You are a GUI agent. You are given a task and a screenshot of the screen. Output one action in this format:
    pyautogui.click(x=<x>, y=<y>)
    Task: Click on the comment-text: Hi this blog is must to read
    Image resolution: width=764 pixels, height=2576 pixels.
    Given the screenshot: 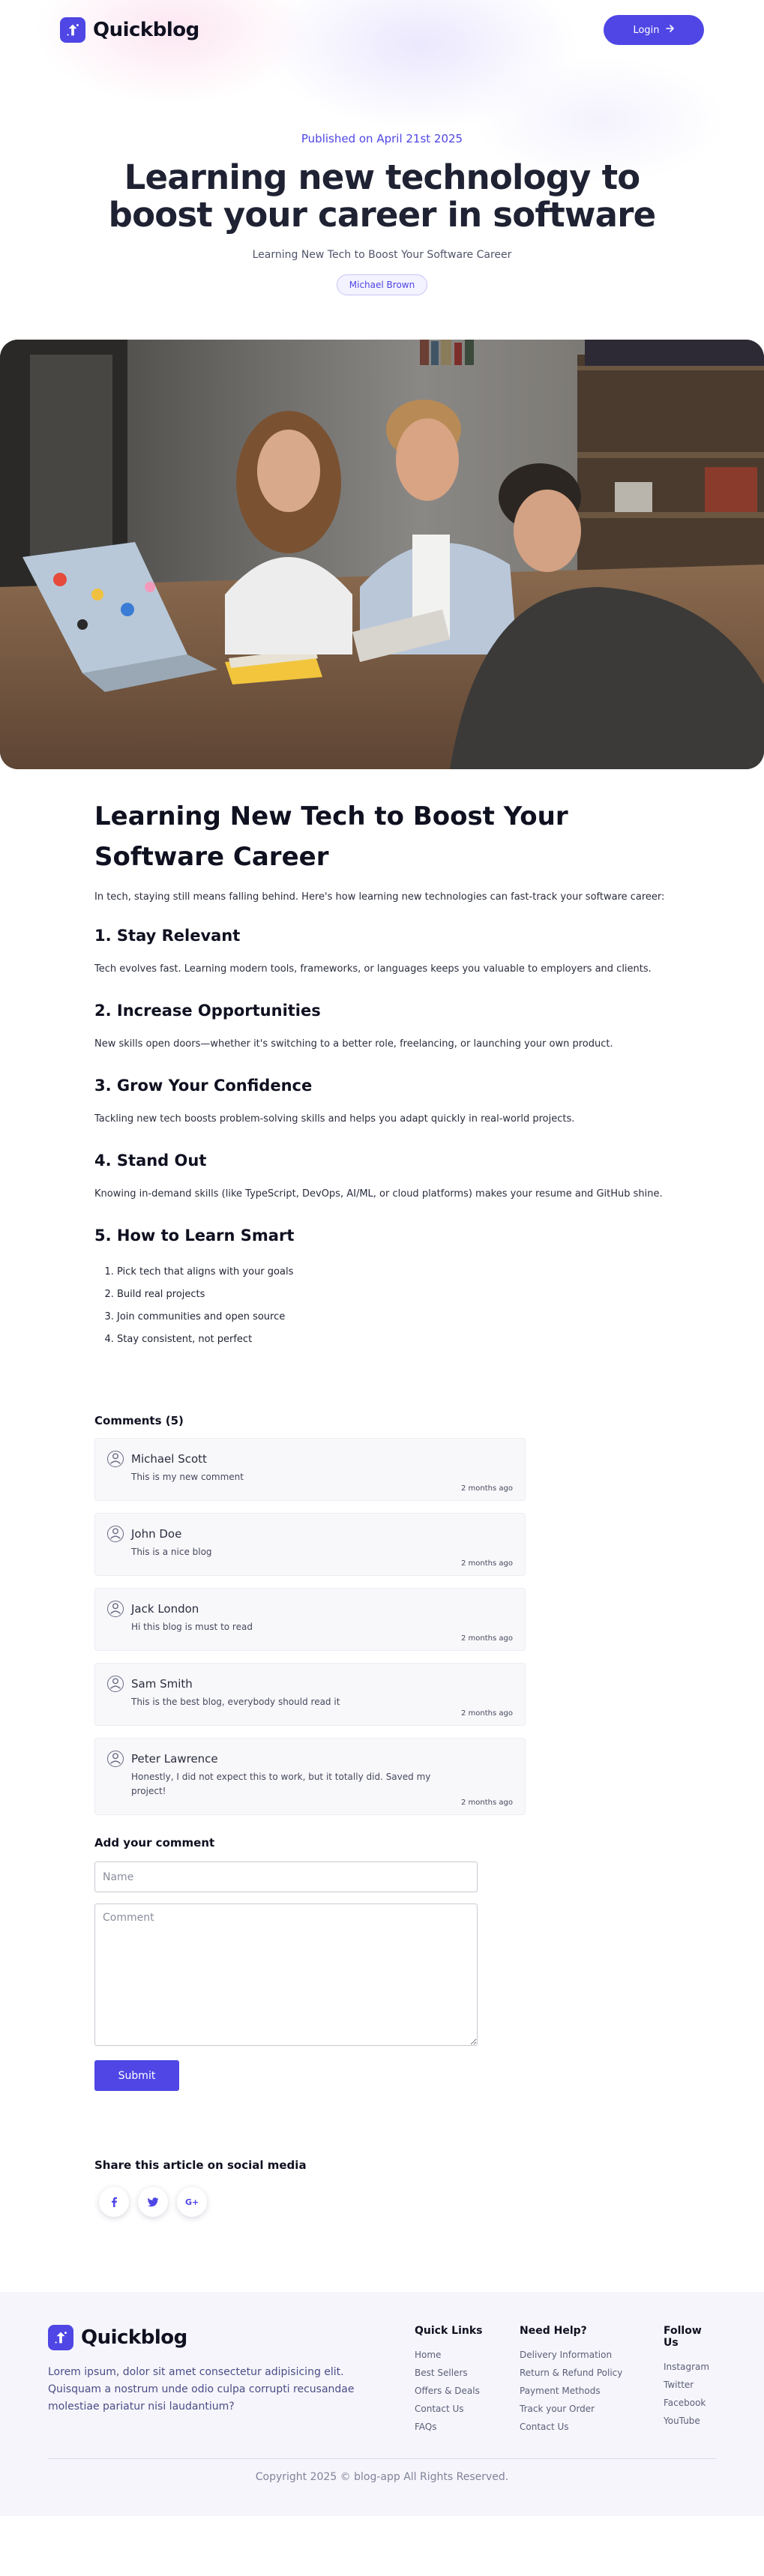 What is the action you would take?
    pyautogui.click(x=192, y=1627)
    